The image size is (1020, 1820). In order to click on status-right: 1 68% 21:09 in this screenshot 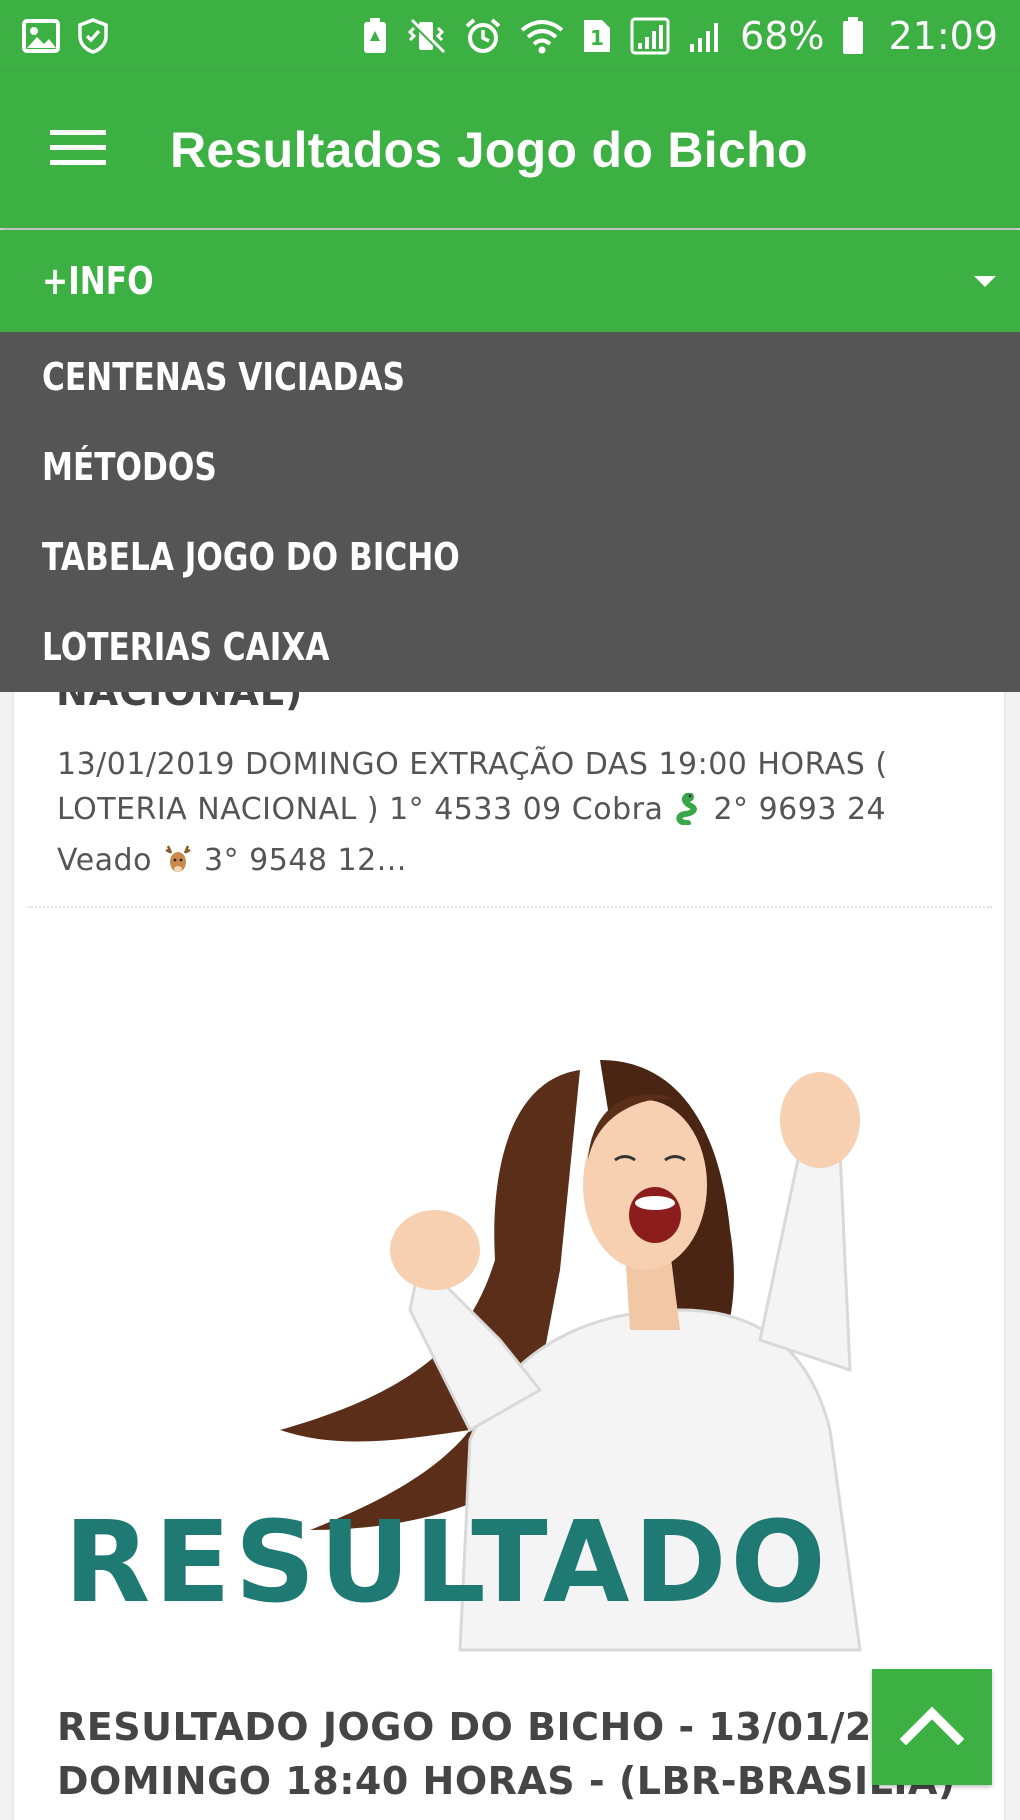, I will do `click(680, 36)`.